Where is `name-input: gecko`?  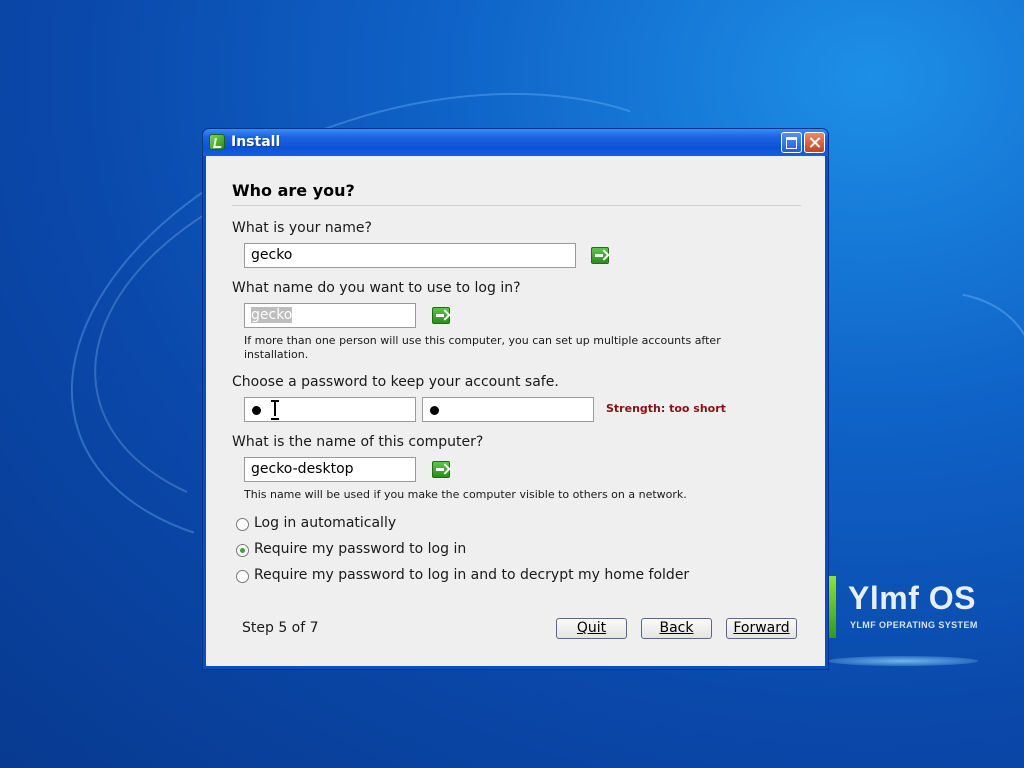
name-input: gecko is located at coordinates (410, 255).